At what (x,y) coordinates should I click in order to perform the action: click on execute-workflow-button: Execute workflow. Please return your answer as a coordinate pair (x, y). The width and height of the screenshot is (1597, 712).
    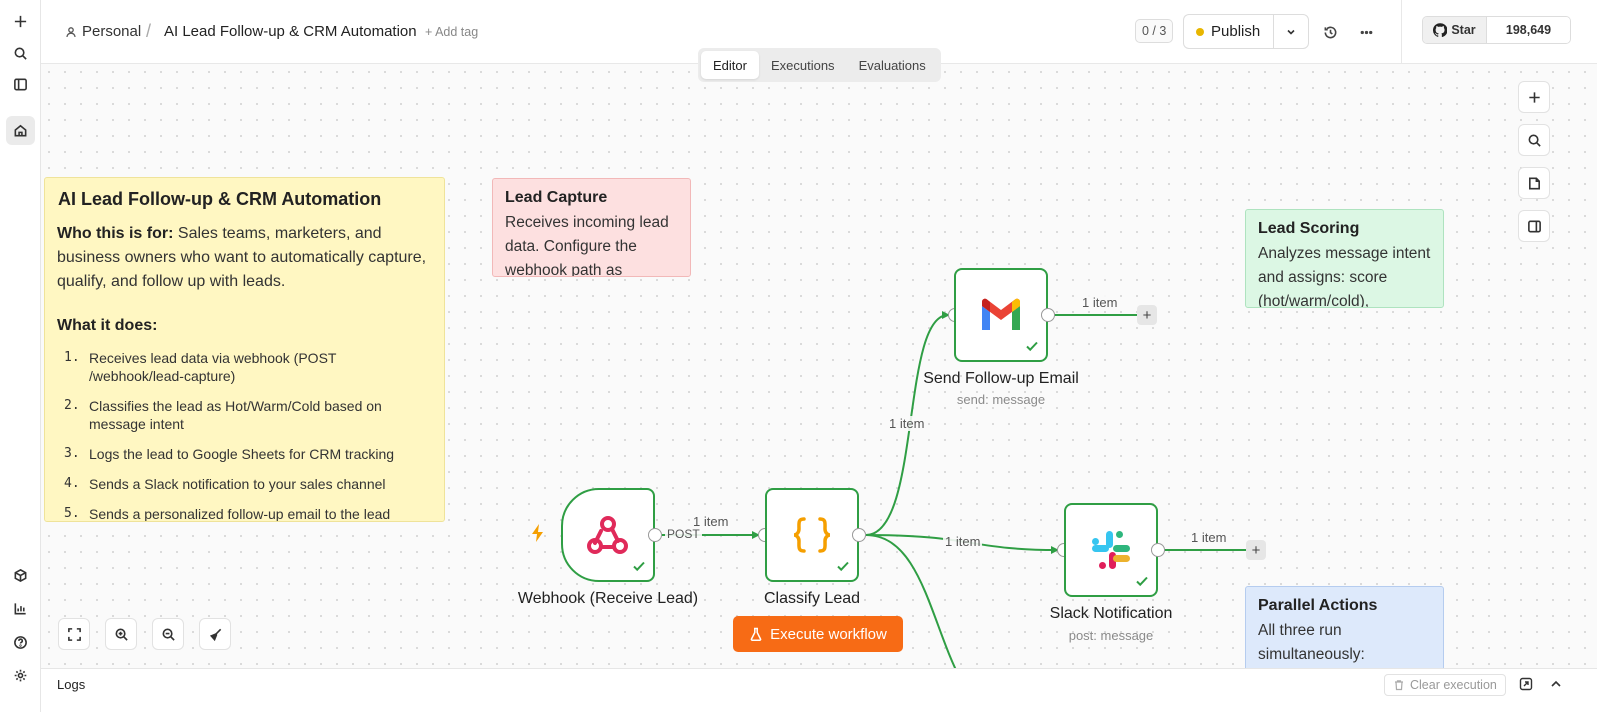
    Looking at the image, I should click on (818, 634).